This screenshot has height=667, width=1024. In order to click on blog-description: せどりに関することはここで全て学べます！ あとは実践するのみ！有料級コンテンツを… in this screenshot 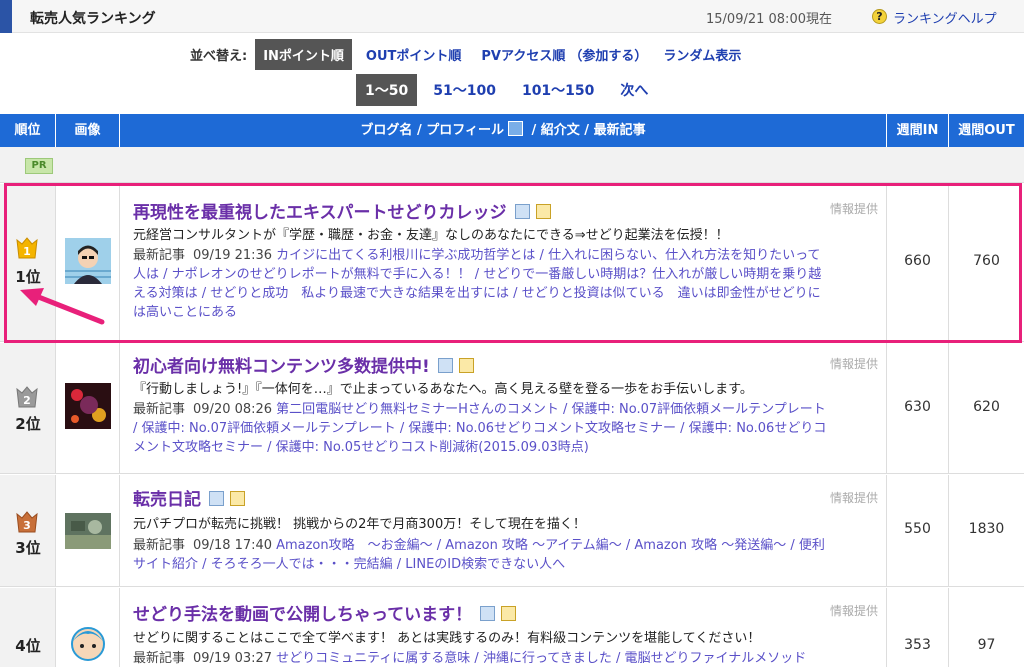, I will do `click(447, 638)`.